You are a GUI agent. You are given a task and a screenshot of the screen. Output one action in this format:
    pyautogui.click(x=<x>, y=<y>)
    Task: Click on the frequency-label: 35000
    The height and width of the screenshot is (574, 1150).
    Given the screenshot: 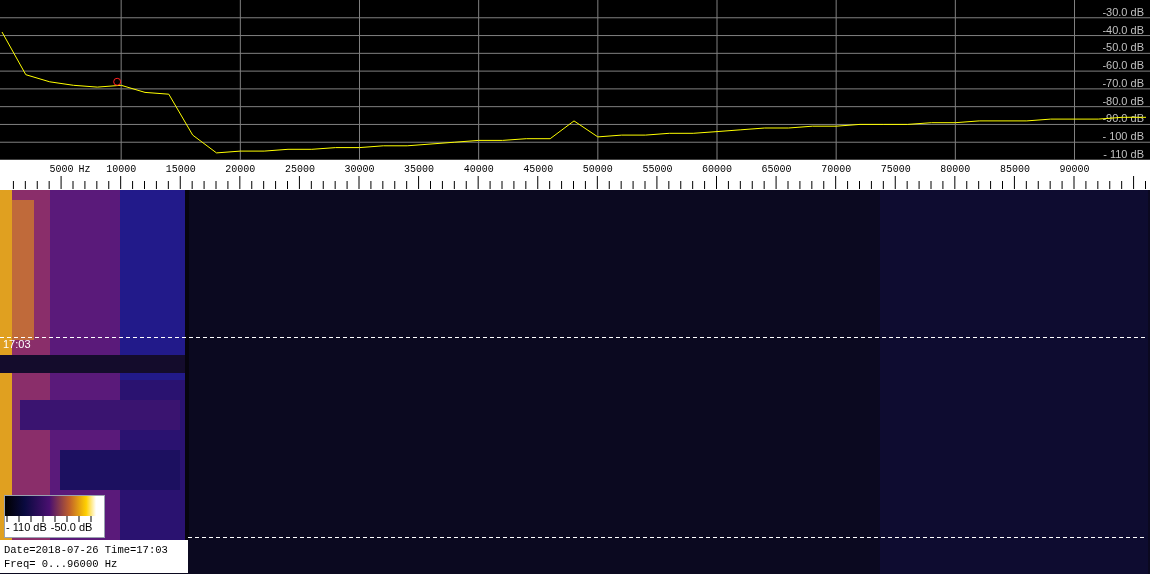 What is the action you would take?
    pyautogui.click(x=419, y=169)
    